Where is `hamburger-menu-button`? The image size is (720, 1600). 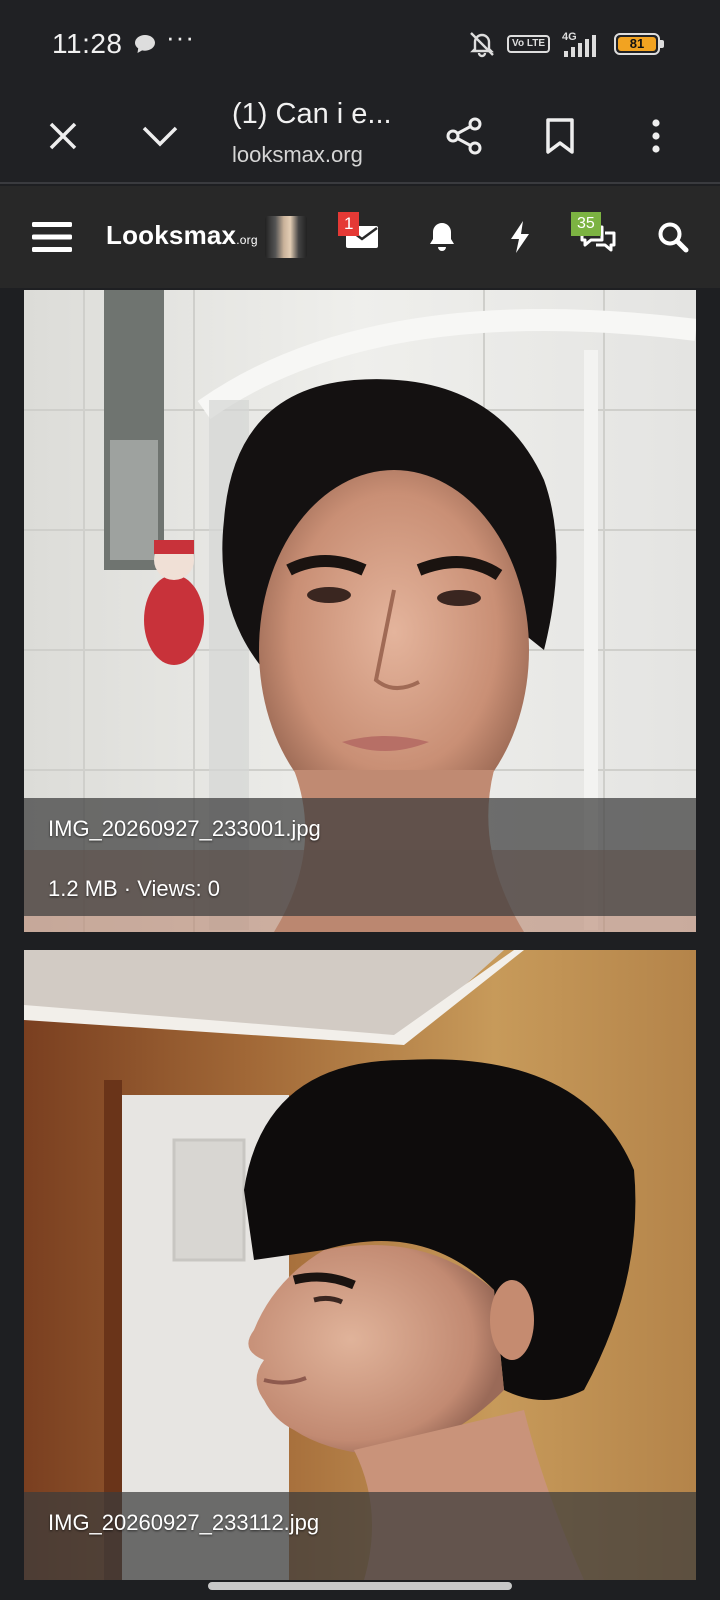
hamburger-menu-button is located at coordinates (52, 237).